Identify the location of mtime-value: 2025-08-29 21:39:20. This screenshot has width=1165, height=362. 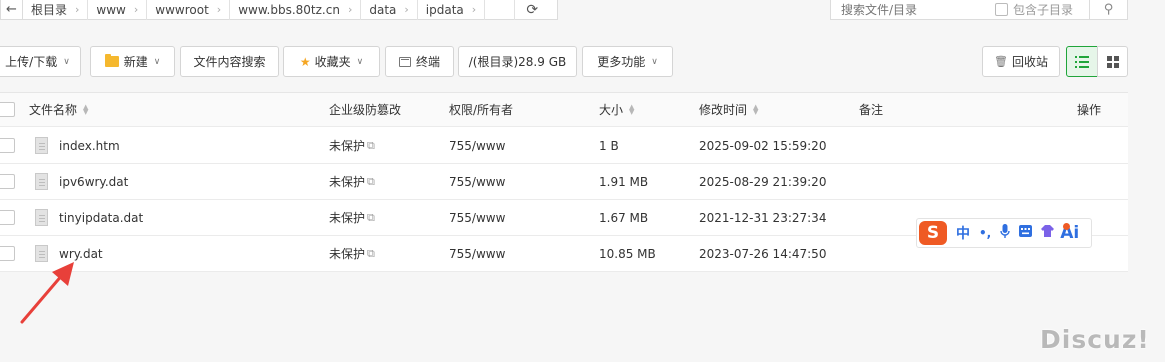
(763, 181).